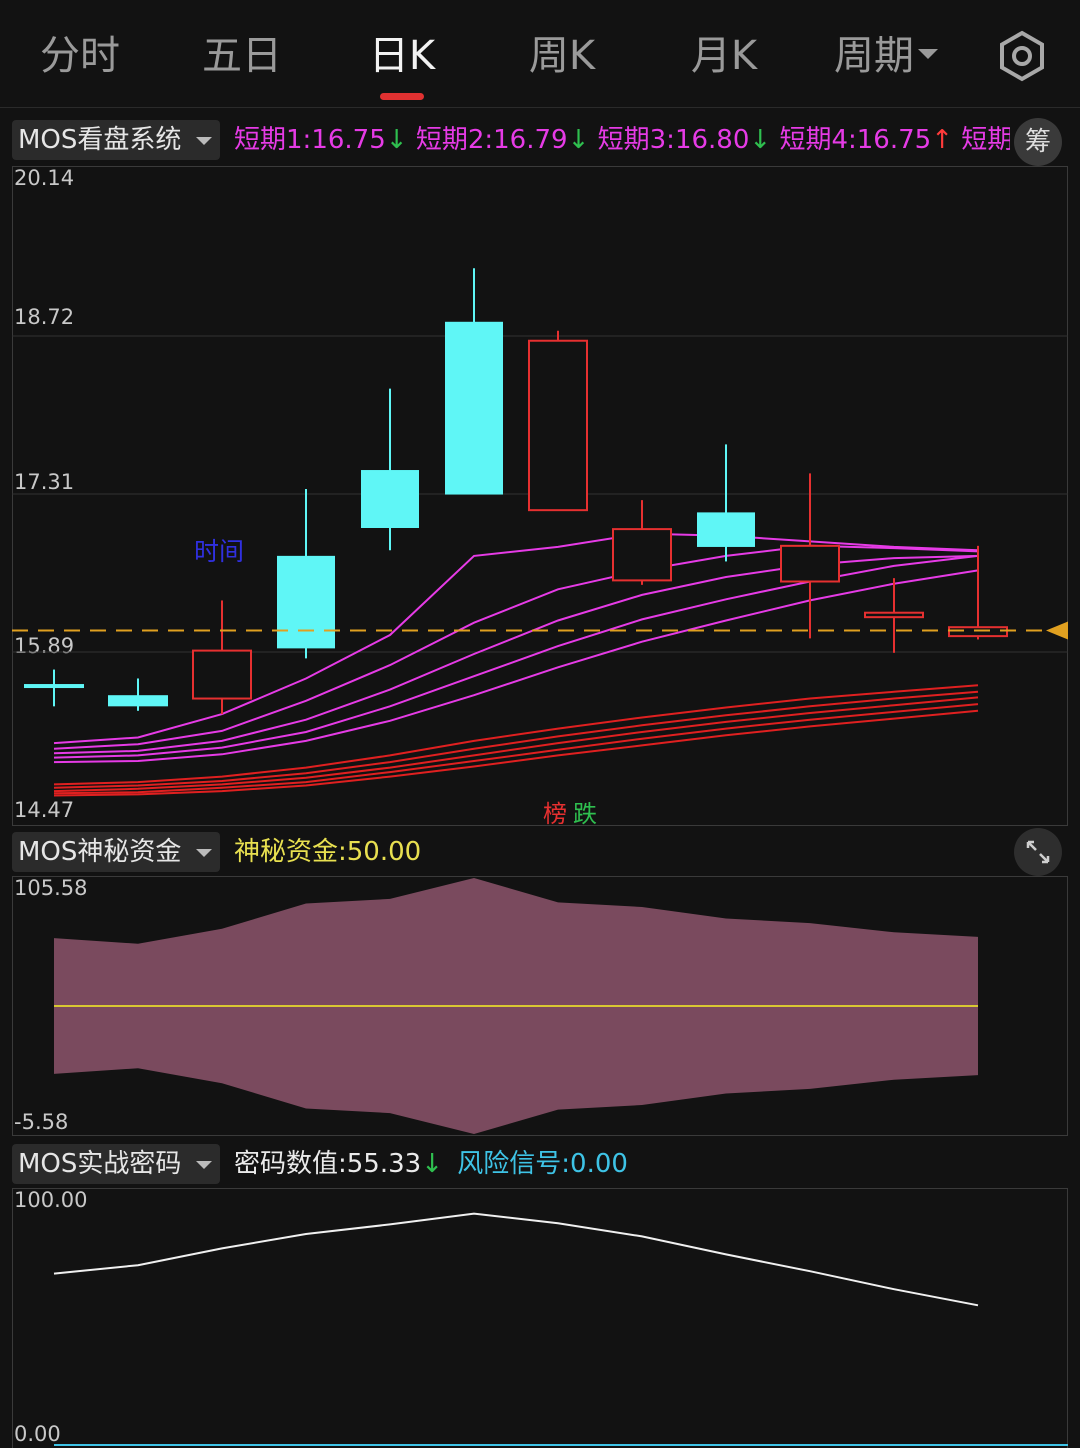 The image size is (1080, 1448). I want to click on price-marker-icon, so click(1057, 630).